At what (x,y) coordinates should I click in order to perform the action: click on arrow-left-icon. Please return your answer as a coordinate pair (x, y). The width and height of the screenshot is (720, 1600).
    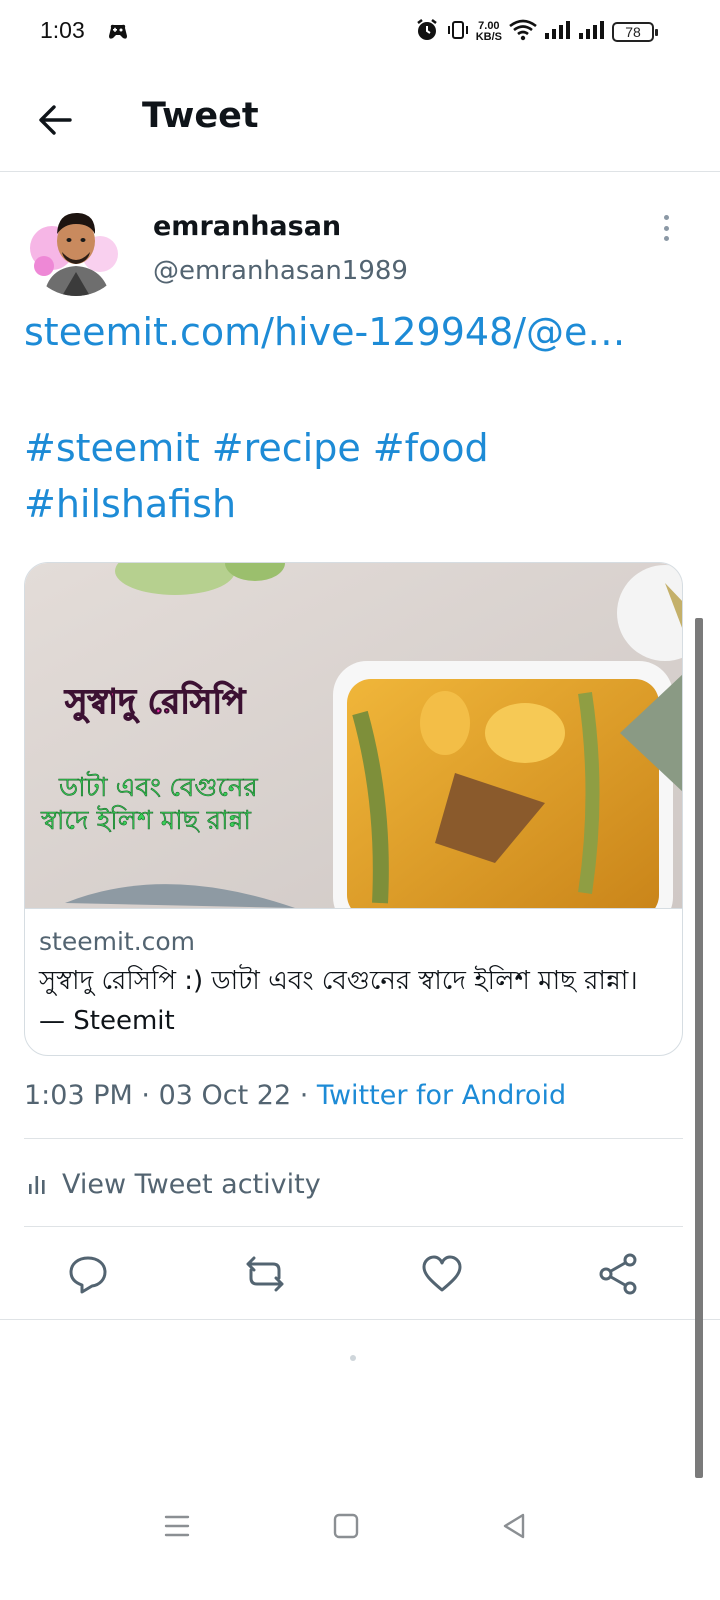
    Looking at the image, I should click on (55, 120).